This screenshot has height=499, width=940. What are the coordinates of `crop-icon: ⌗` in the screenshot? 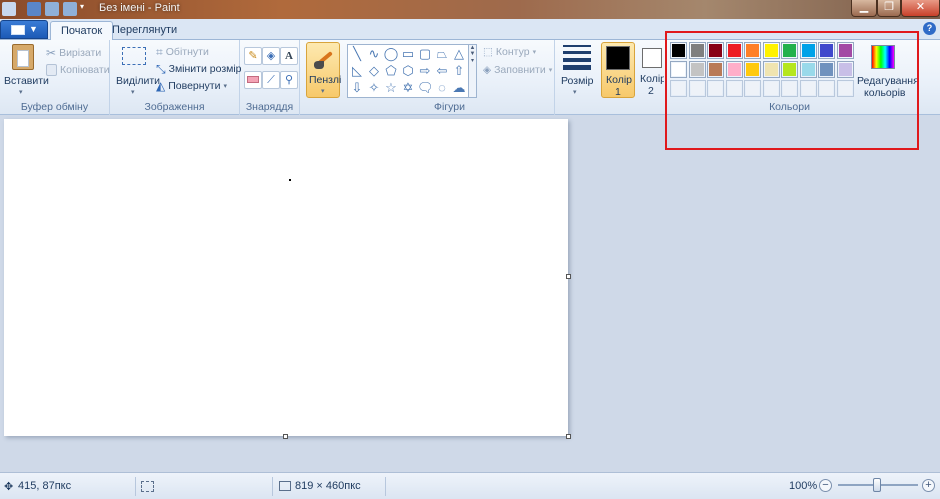 It's located at (159, 51).